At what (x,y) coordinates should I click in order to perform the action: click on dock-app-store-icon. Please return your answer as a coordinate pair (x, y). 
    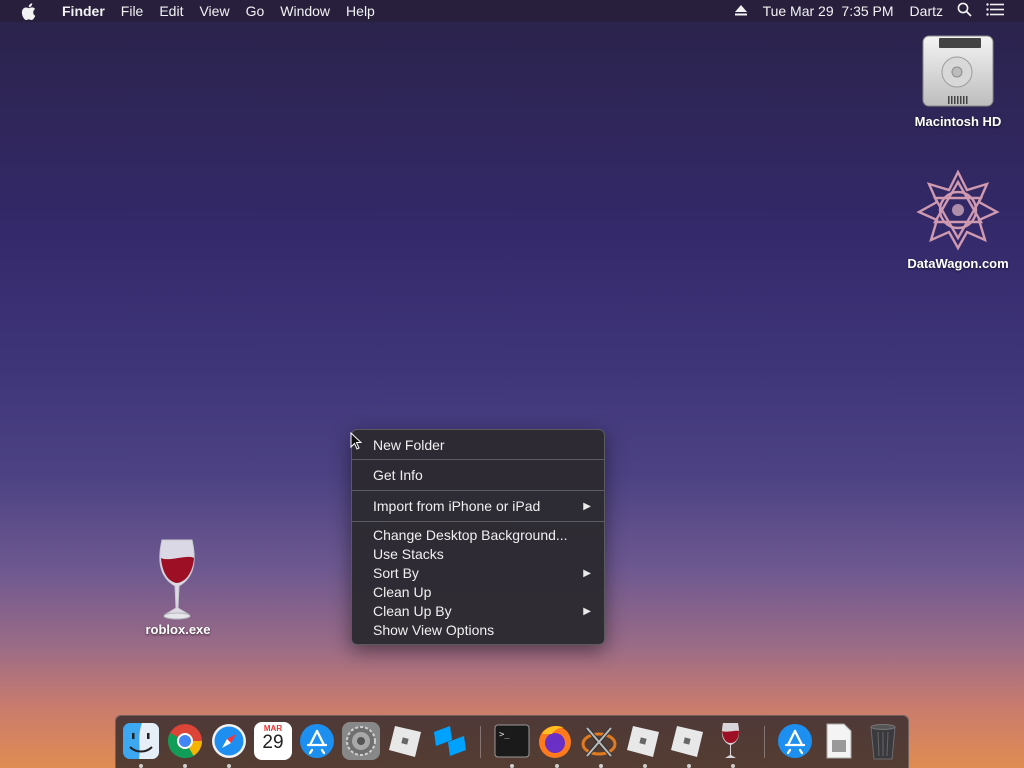
    Looking at the image, I should click on (317, 741).